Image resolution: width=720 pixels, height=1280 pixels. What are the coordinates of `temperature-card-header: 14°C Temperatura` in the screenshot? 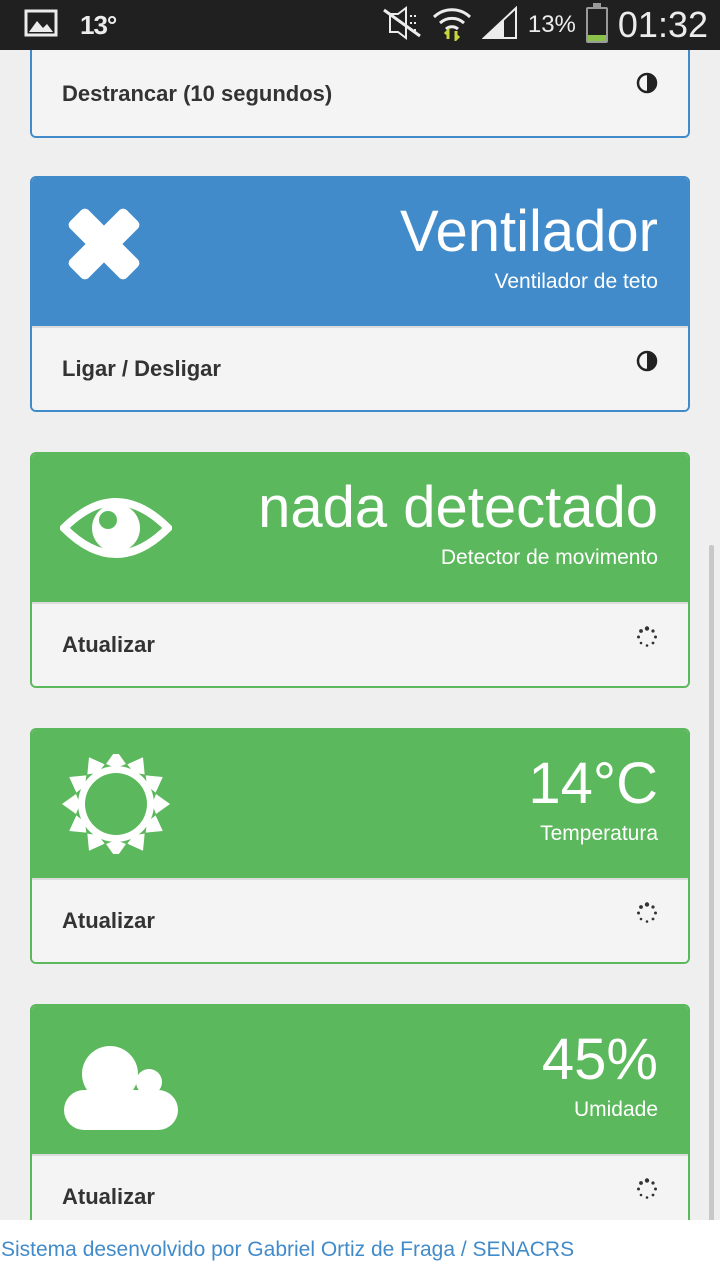 It's located at (360, 804).